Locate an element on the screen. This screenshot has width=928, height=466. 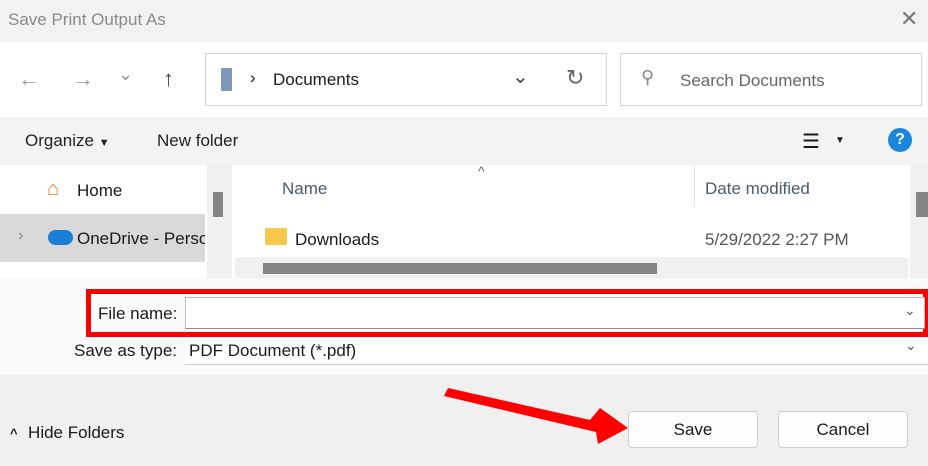
annotation-arrow is located at coordinates (536, 416).